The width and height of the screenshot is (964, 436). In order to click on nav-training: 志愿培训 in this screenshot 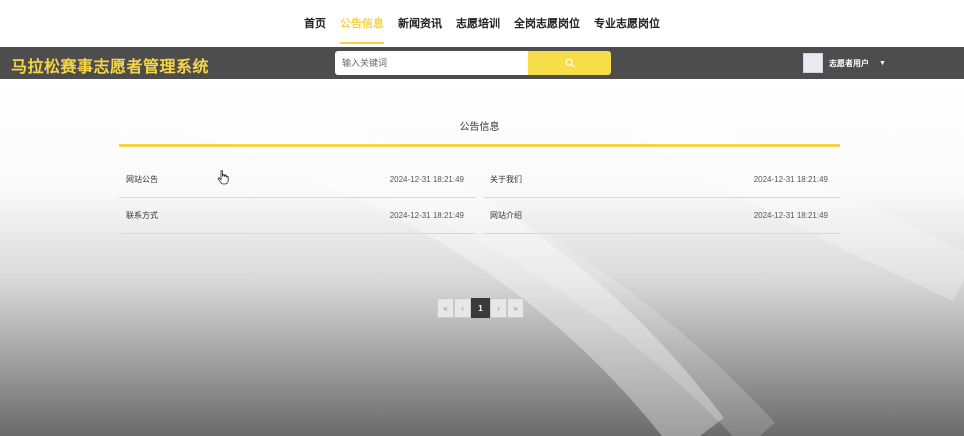, I will do `click(478, 23)`.